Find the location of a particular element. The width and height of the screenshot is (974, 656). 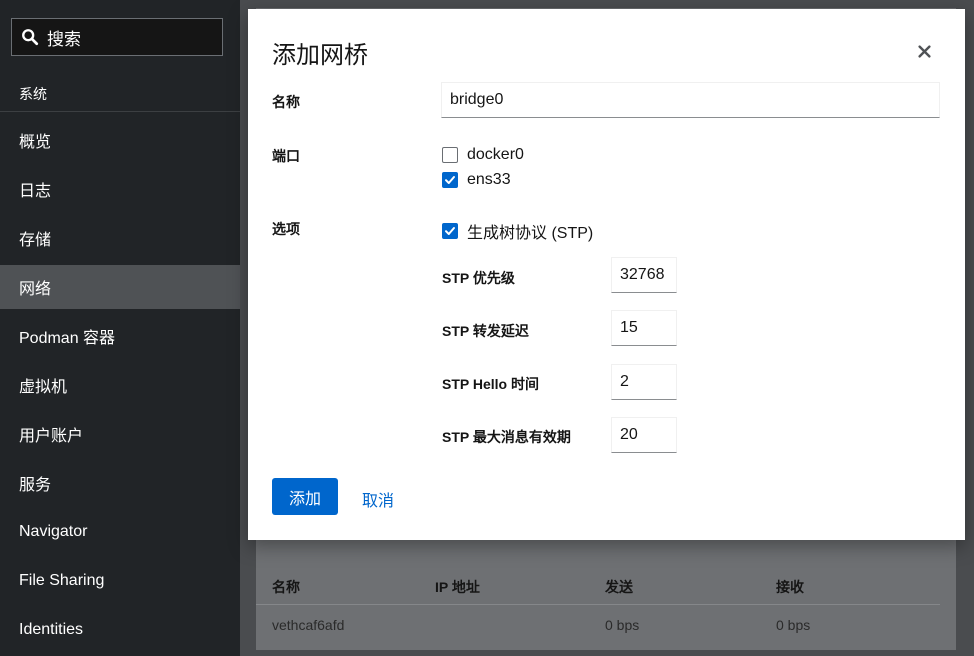

sidebar-item-overview: 概览 is located at coordinates (120, 140).